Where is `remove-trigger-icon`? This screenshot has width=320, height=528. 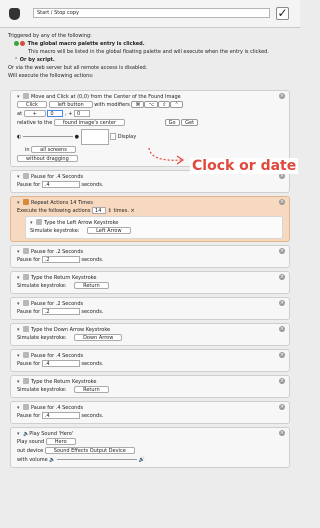
remove-trigger-icon is located at coordinates (22, 43).